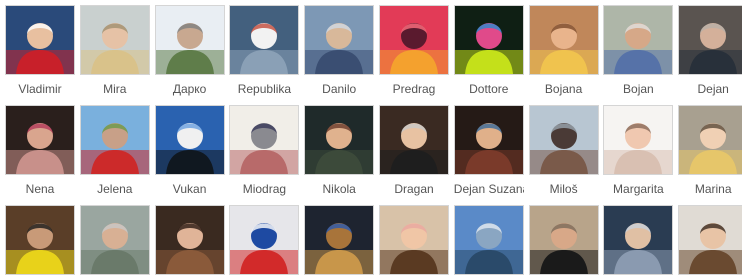 This screenshot has width=742, height=275. What do you see at coordinates (115, 189) in the screenshot?
I see `friend-name: Jelena` at bounding box center [115, 189].